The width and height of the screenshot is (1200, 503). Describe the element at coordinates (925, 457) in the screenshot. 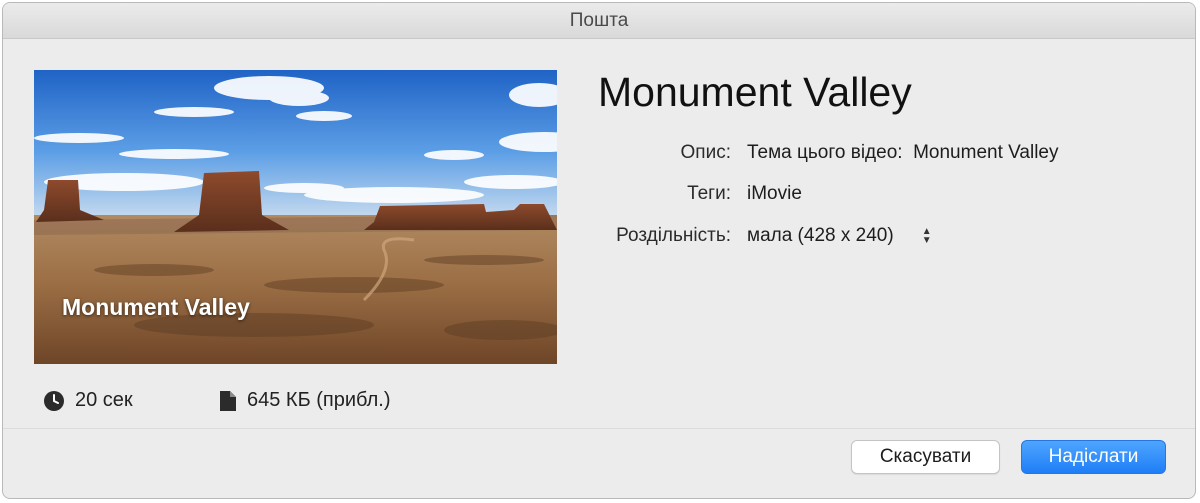

I see `cancel-button: Скасувати` at that location.